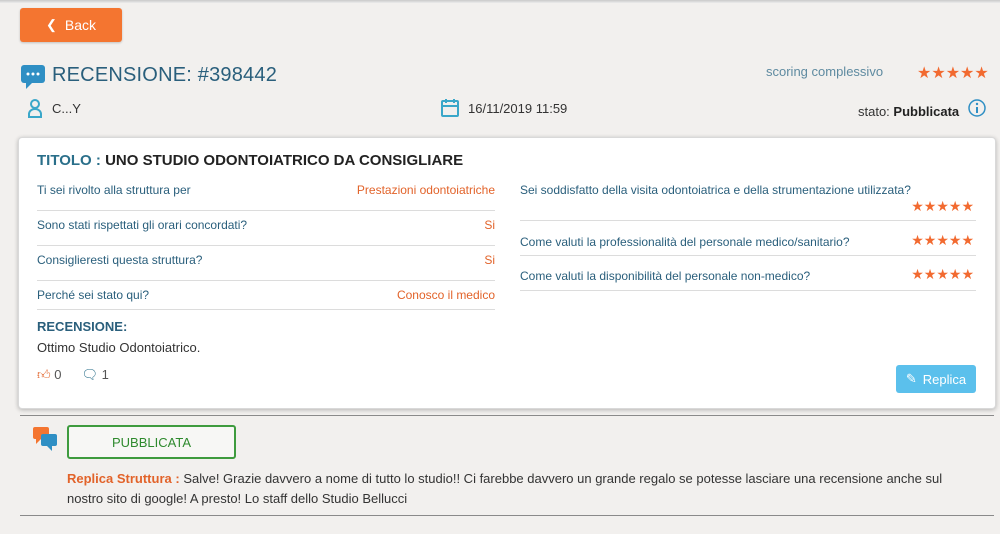  Describe the element at coordinates (284, 160) in the screenshot. I see `title-text: UNO STUDIO ODONTOIATRICO DA CONSIGLIARE` at that location.